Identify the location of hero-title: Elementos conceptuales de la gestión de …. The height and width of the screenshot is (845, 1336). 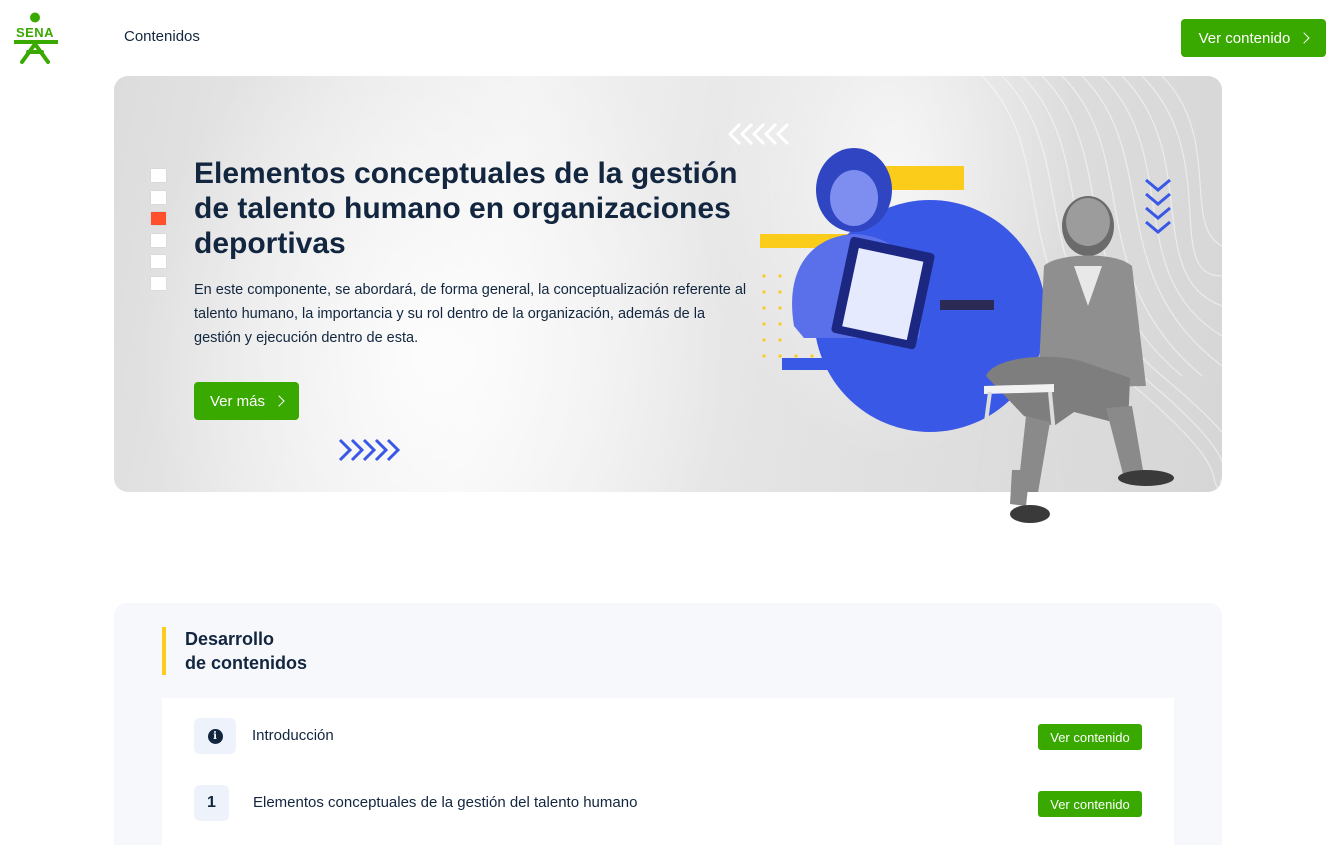
(466, 208).